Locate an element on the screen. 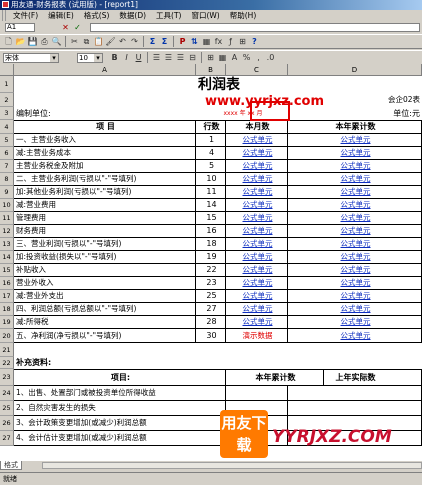  row-header: 6 is located at coordinates (7, 153).